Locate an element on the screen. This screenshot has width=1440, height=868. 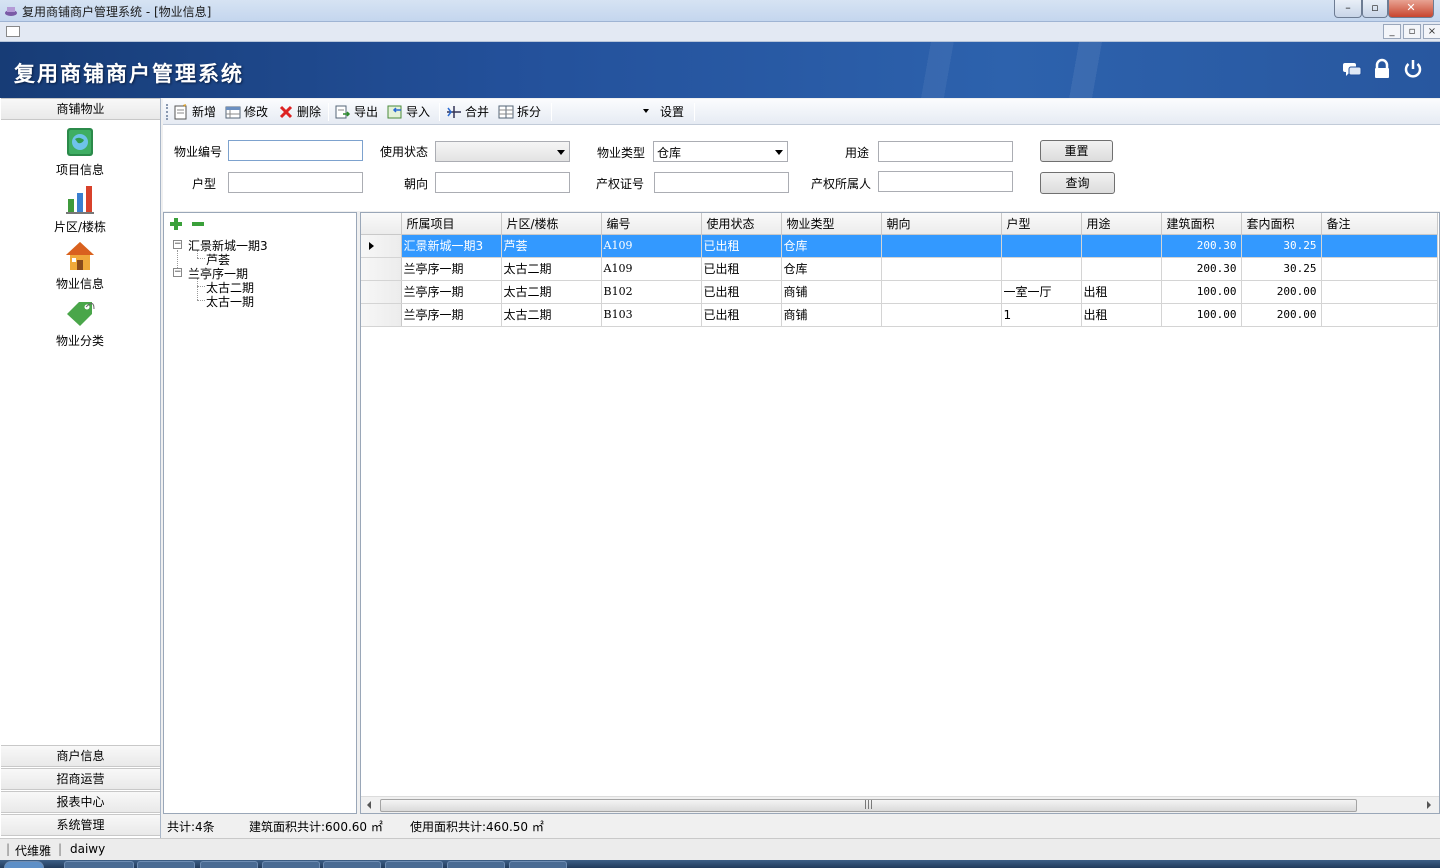
purpose-input is located at coordinates (945, 151).